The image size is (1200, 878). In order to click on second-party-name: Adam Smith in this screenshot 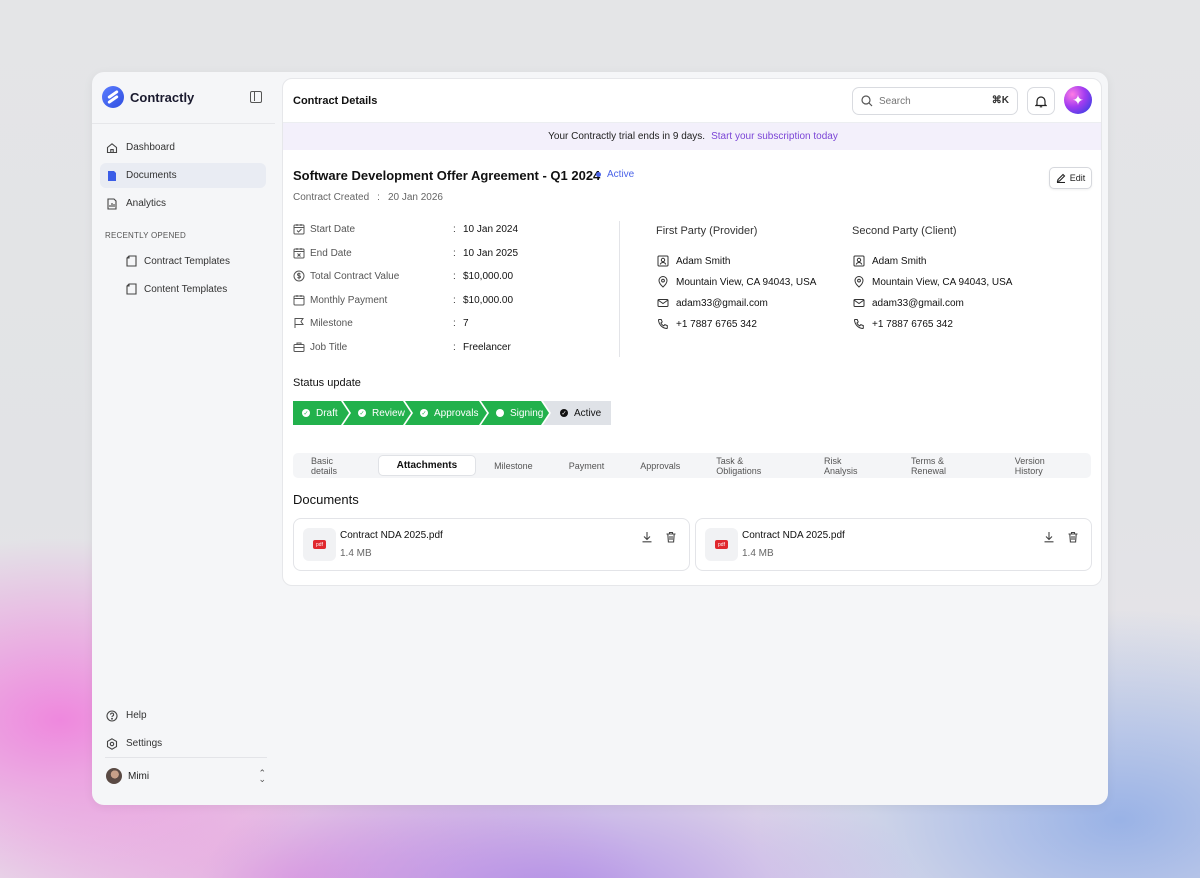, I will do `click(889, 261)`.